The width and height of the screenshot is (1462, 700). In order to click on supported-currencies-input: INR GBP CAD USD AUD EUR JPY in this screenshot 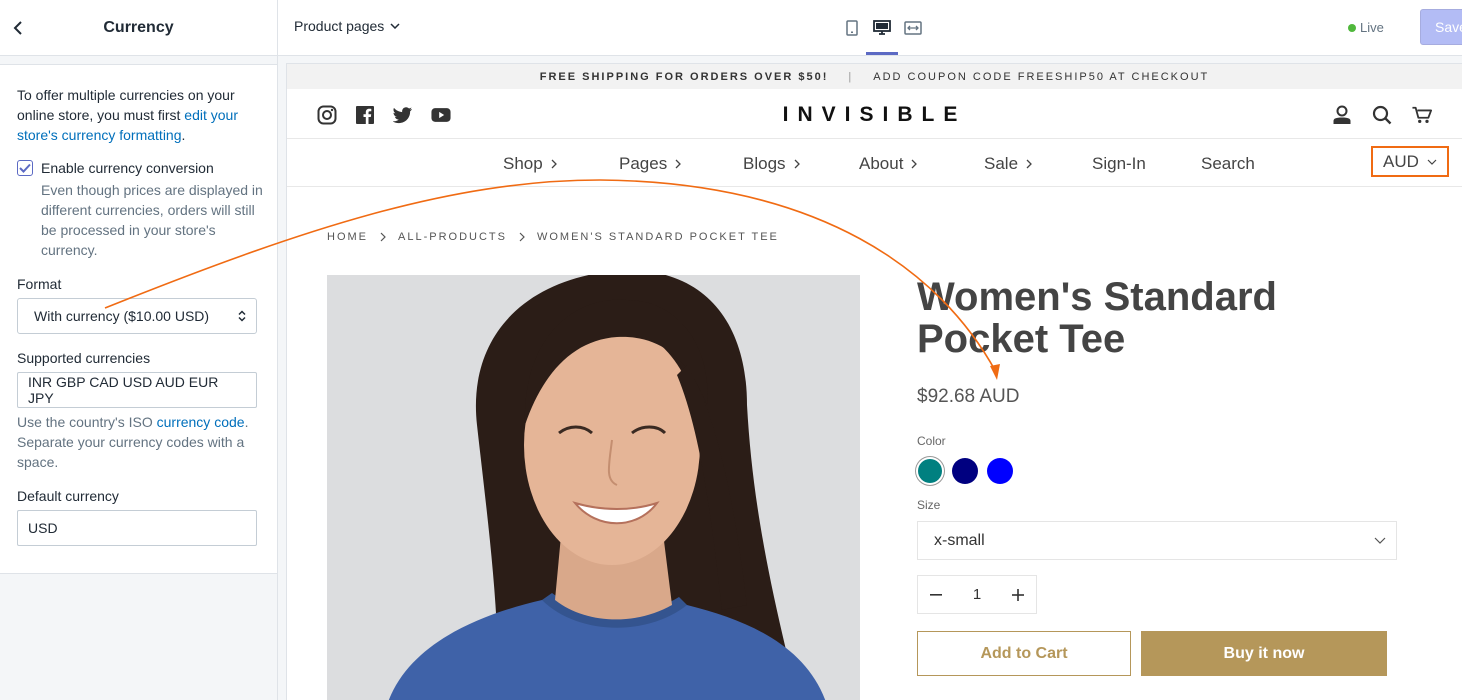, I will do `click(137, 390)`.